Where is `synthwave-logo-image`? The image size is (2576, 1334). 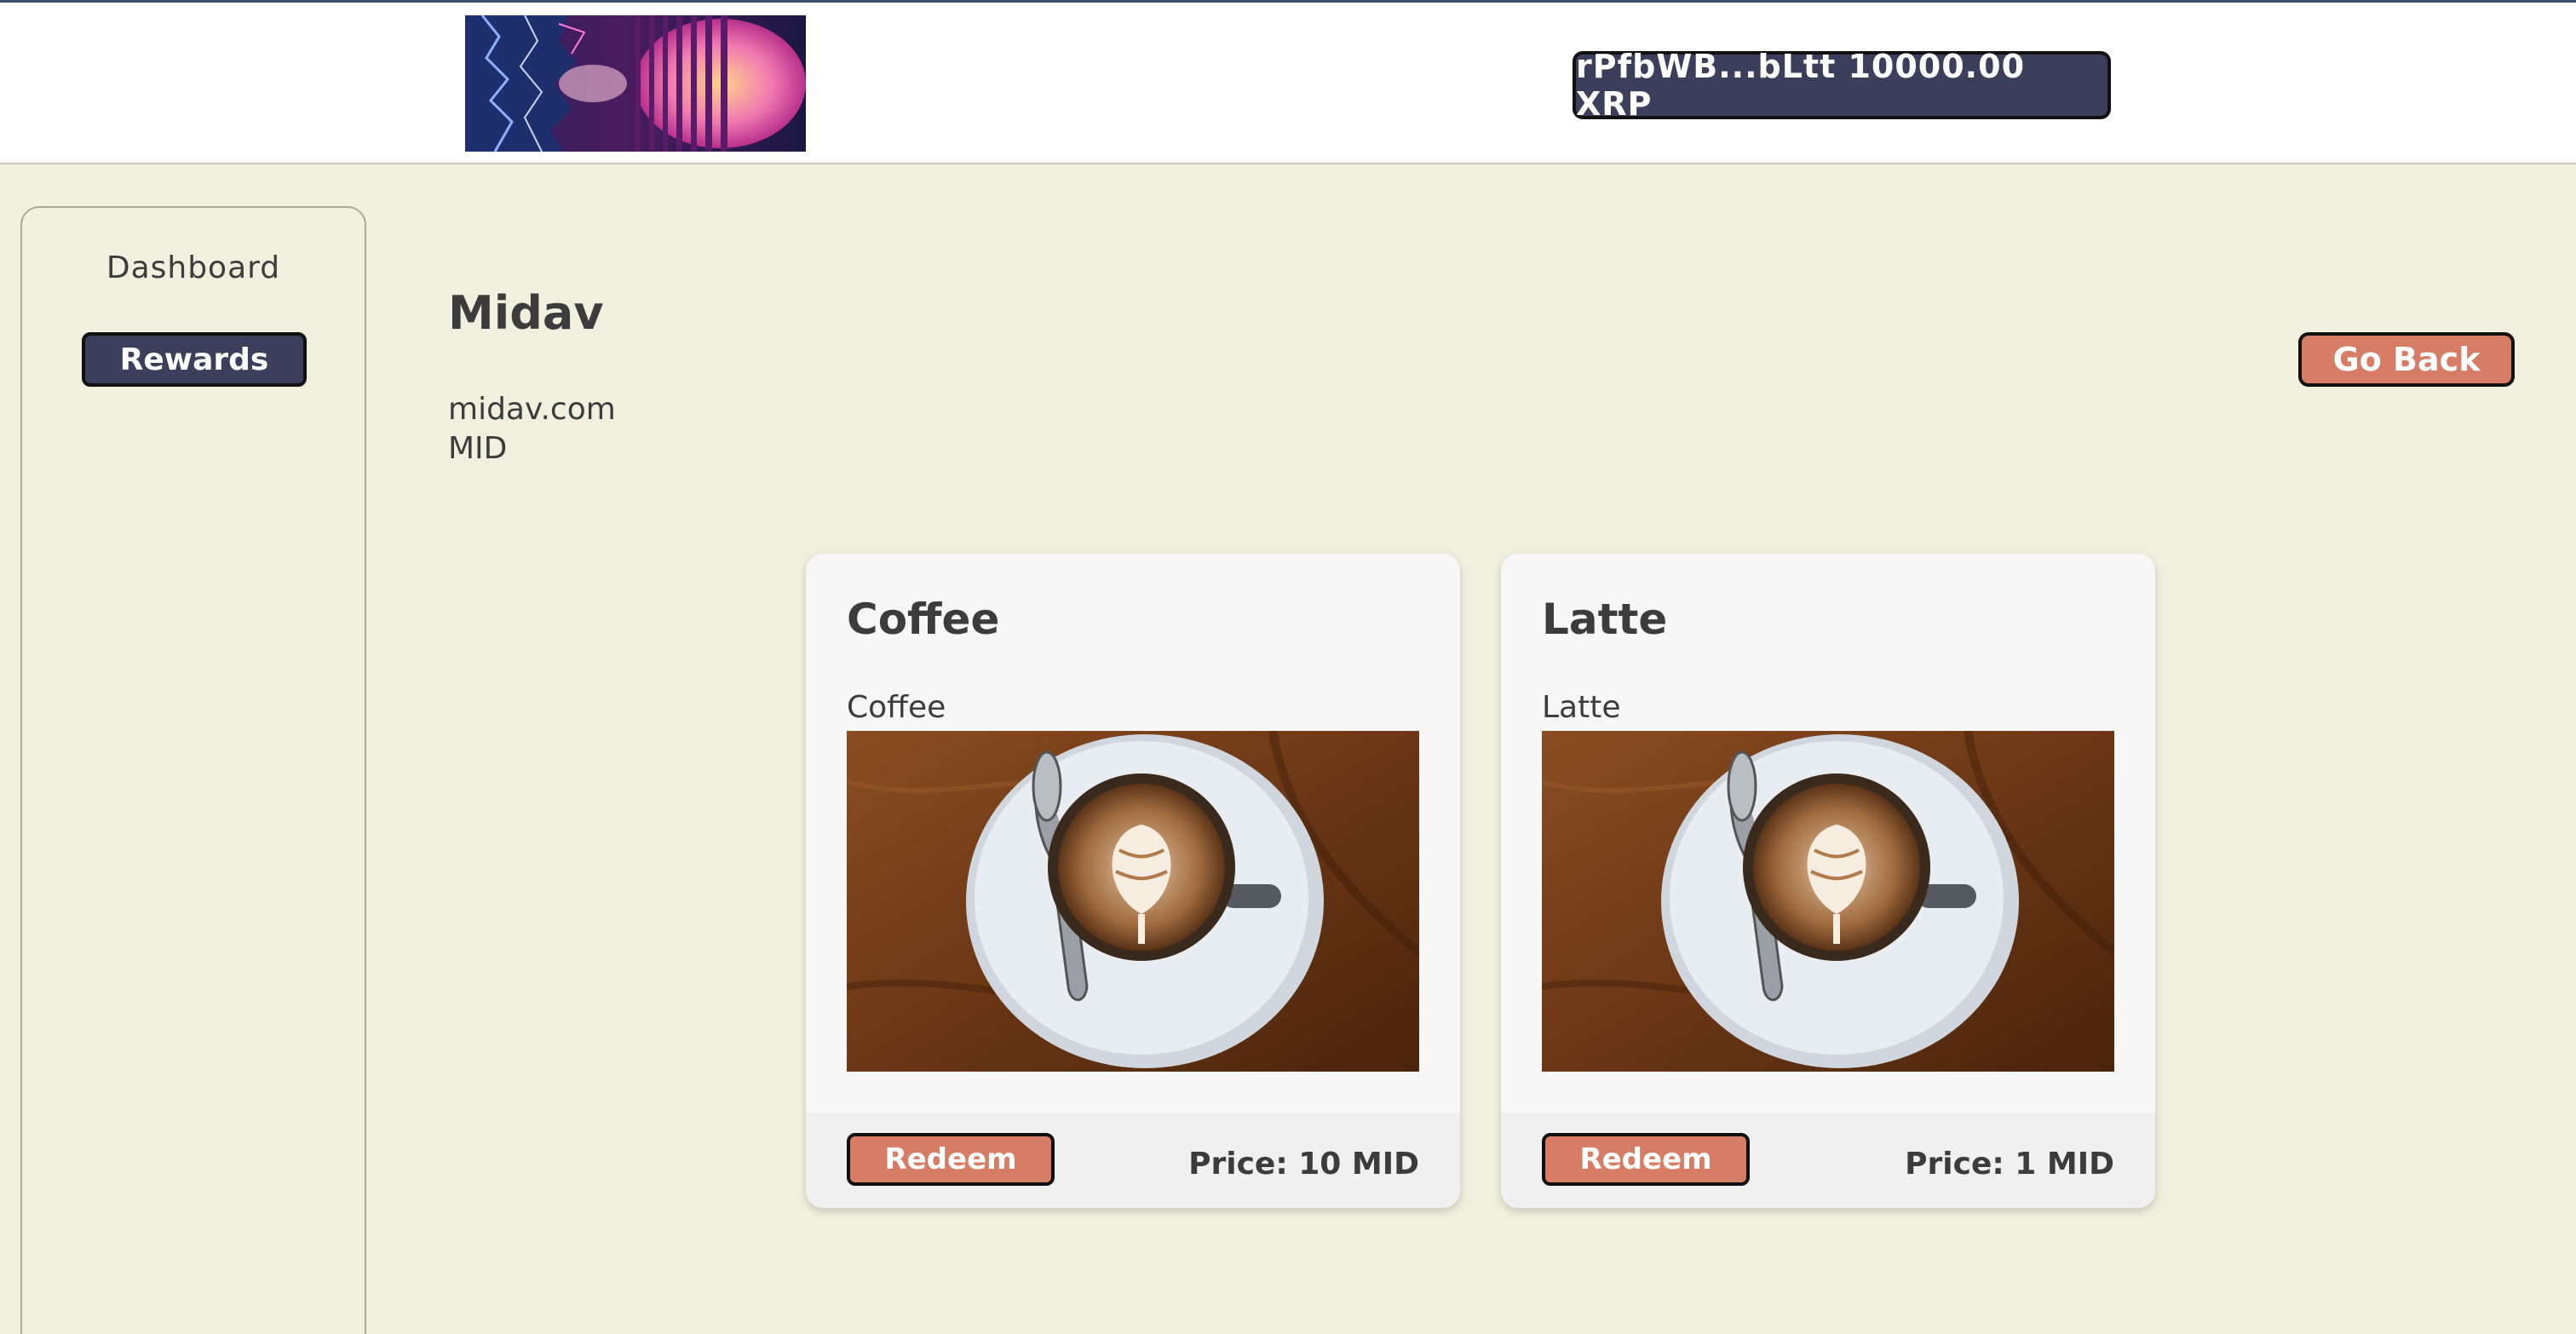 synthwave-logo-image is located at coordinates (636, 84).